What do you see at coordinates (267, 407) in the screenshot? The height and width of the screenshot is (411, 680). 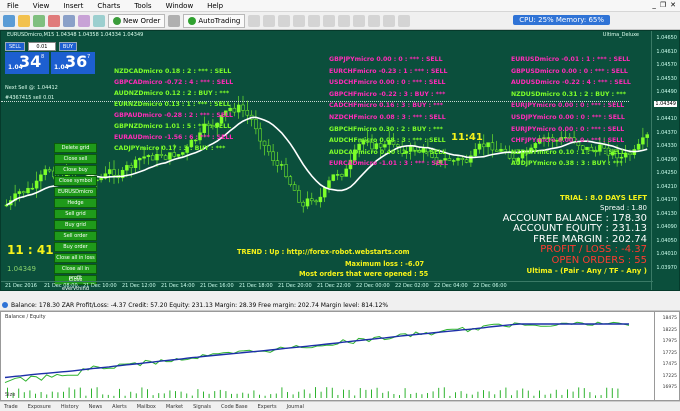 I see `tab-experts: Experts` at bounding box center [267, 407].